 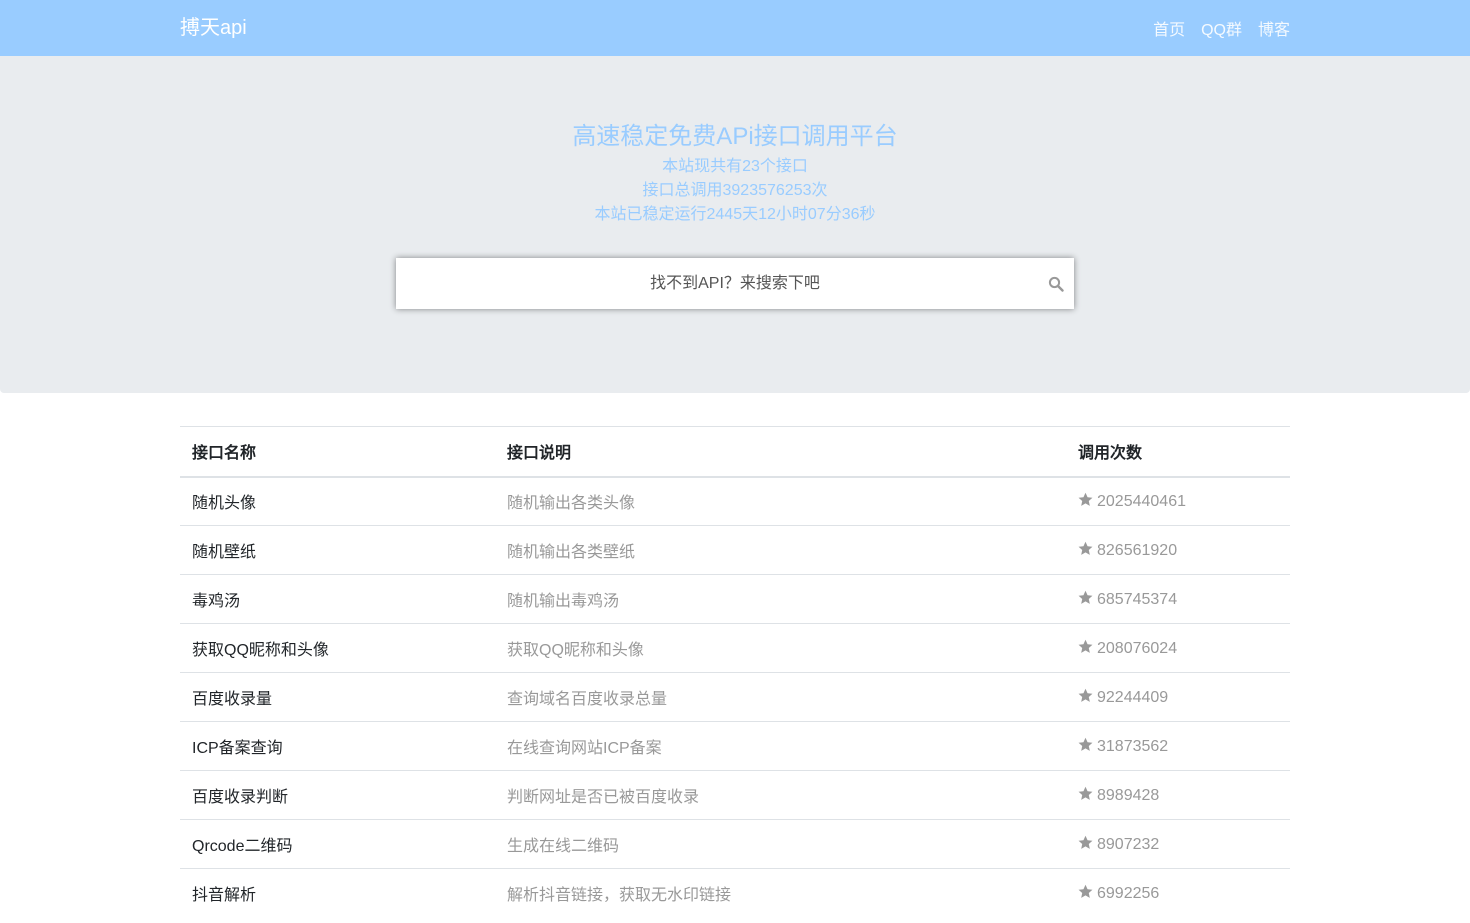 What do you see at coordinates (1178, 697) in the screenshot?
I see `call-count-cell: 92244409` at bounding box center [1178, 697].